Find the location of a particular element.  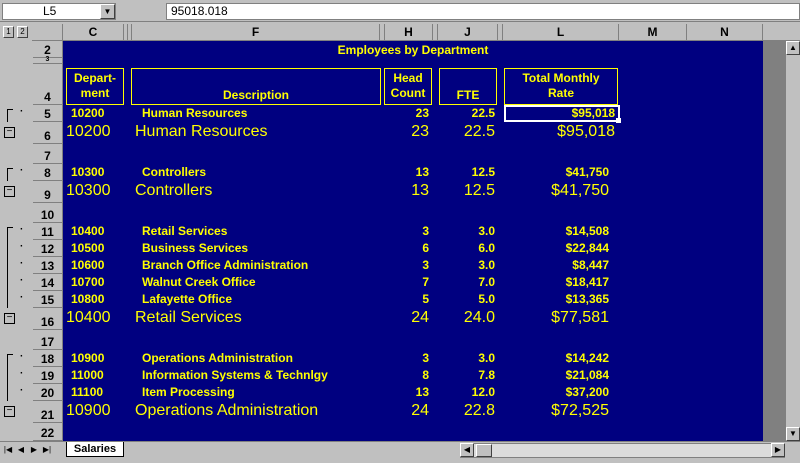

cell-rate: $21,084 is located at coordinates (556, 375).